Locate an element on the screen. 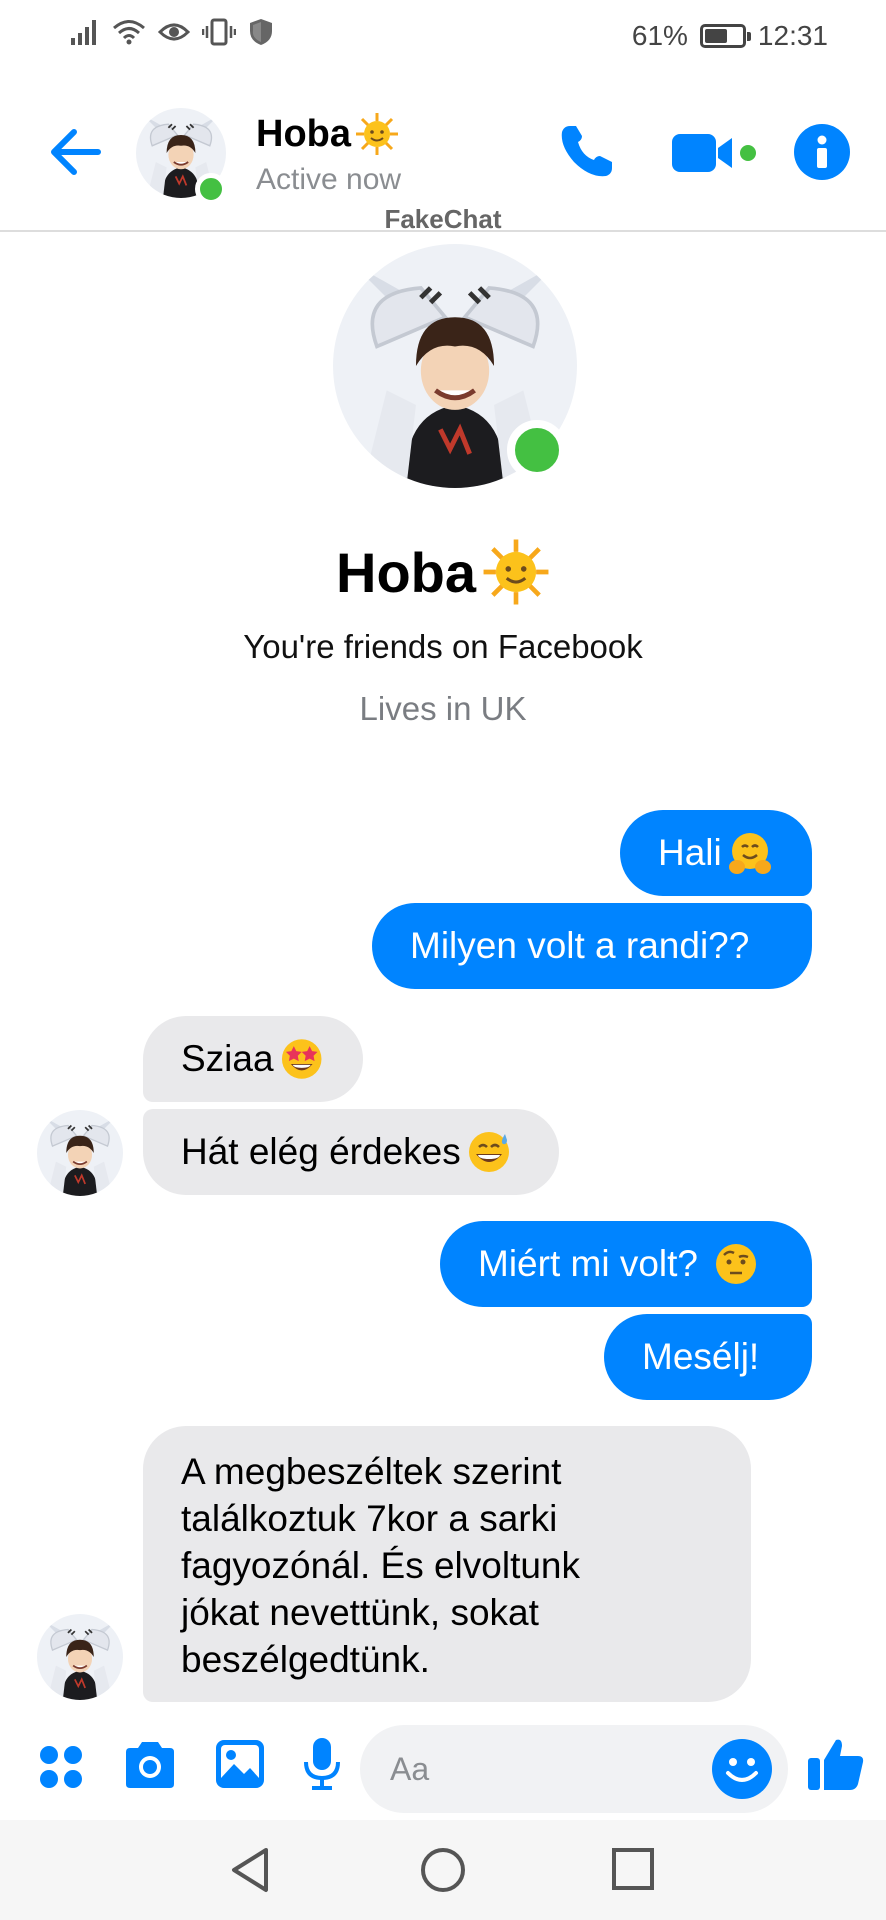 The height and width of the screenshot is (1920, 886). camera-icon is located at coordinates (150, 1765).